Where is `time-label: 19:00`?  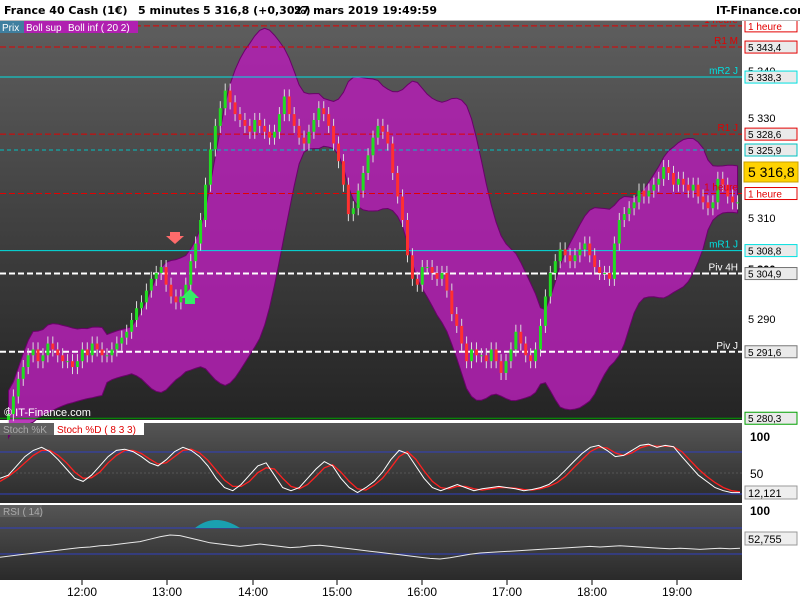
time-label: 19:00 is located at coordinates (677, 592).